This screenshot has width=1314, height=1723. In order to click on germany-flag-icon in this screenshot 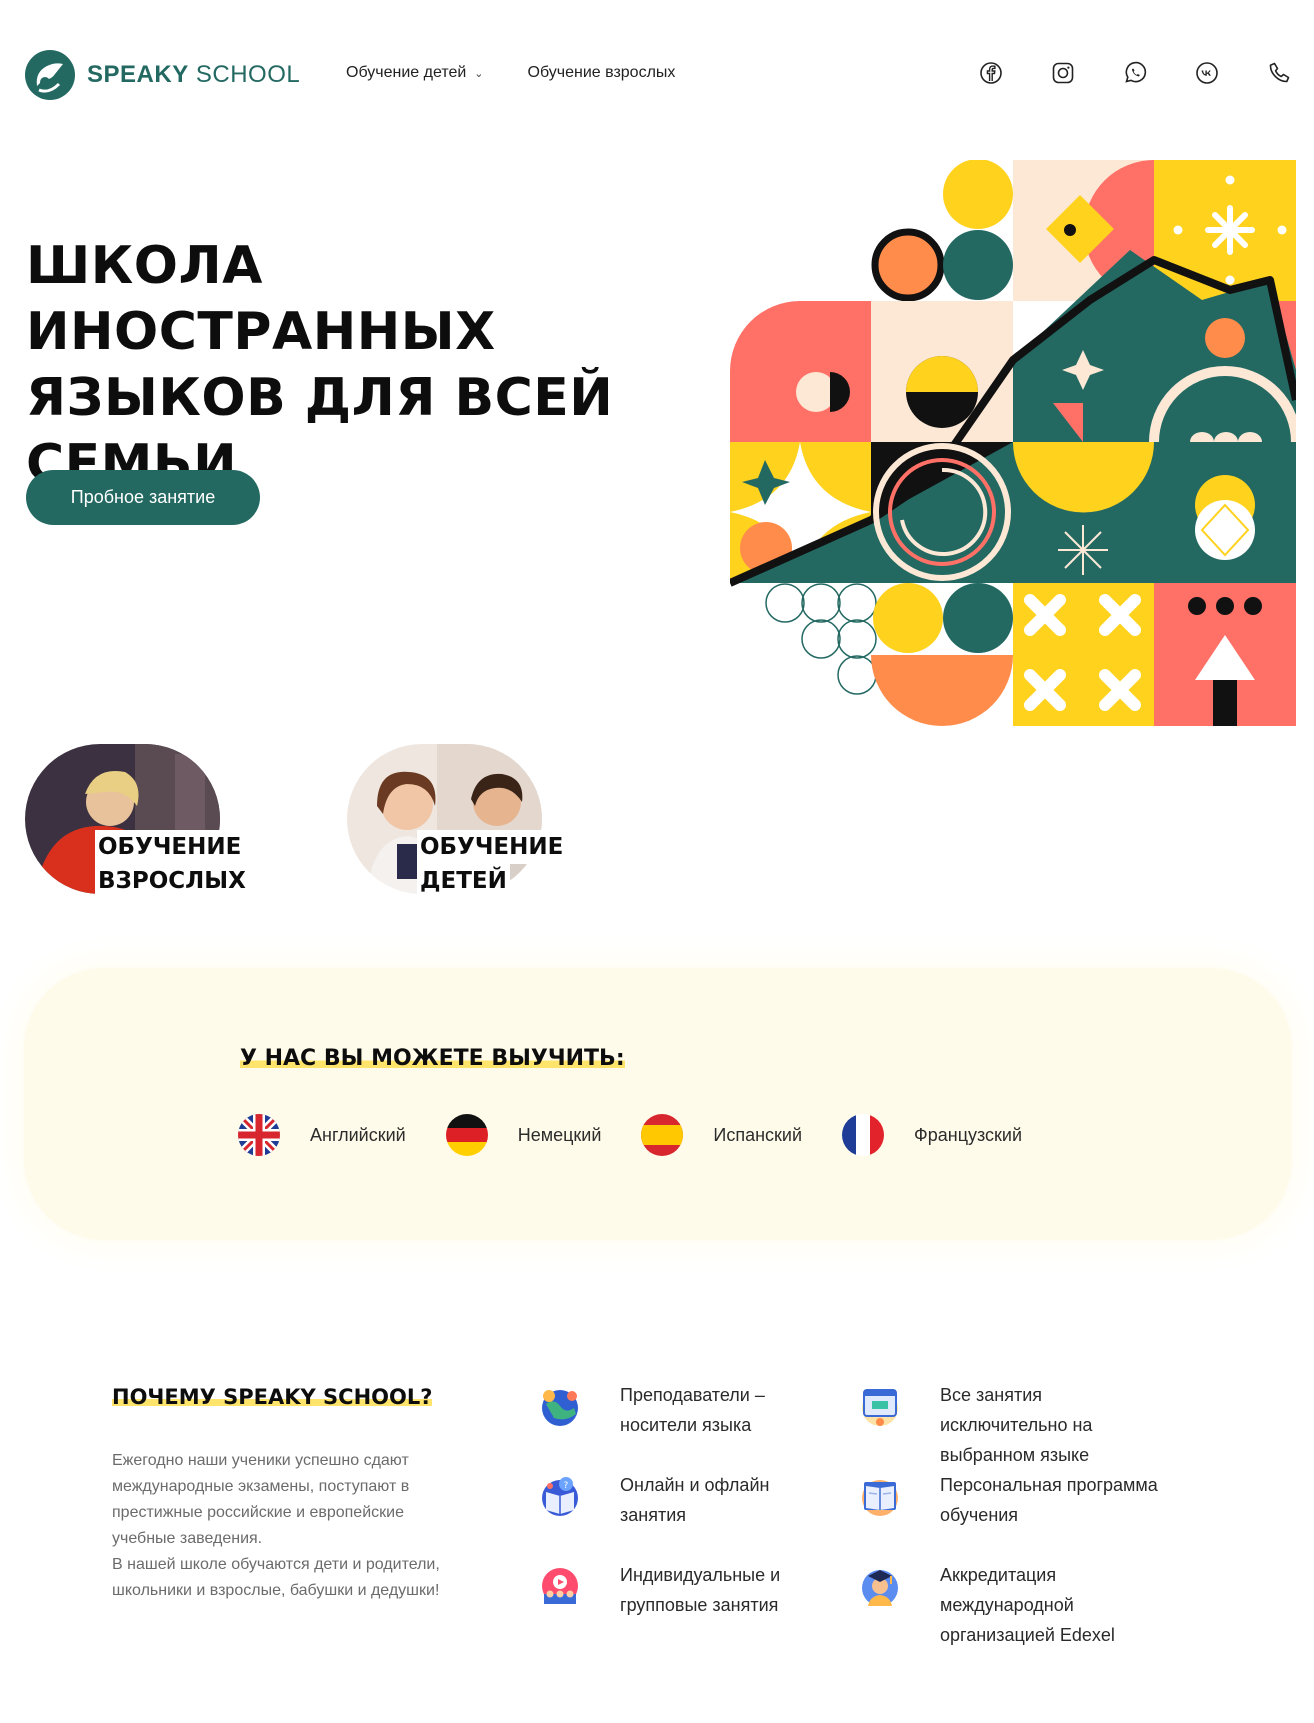, I will do `click(466, 1135)`.